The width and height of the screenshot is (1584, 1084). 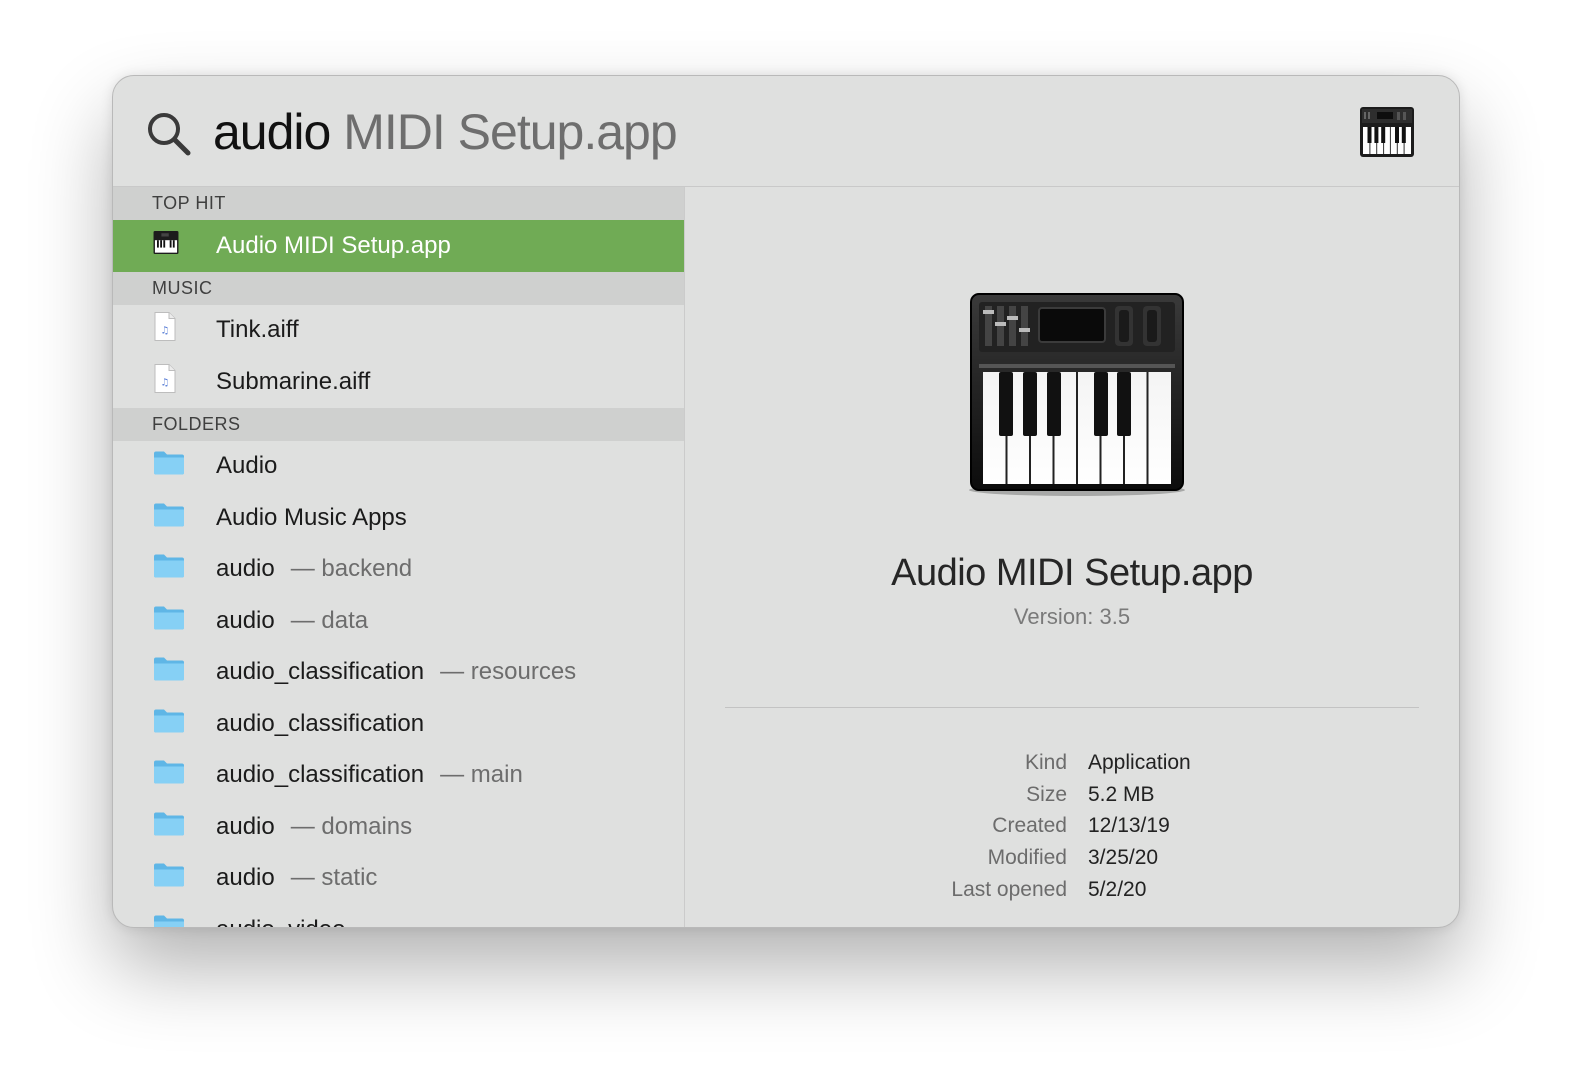 I want to click on result-item-audio-midi-setup: Audio MIDI Setup.app, so click(x=398, y=246).